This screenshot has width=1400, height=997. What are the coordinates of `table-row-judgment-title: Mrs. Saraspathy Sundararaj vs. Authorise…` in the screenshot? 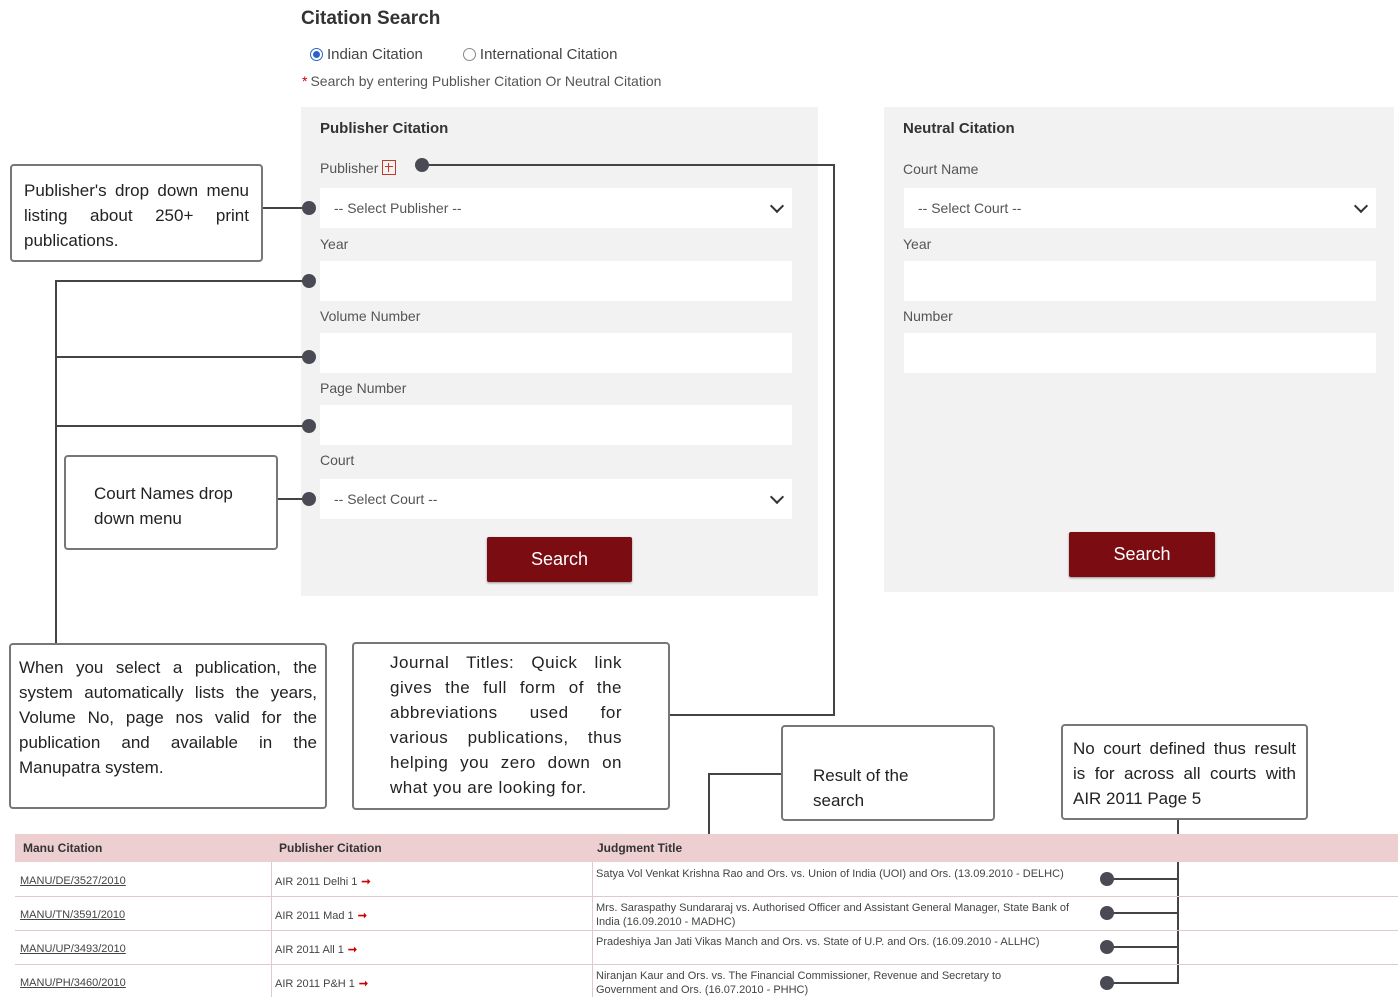 It's located at (838, 915).